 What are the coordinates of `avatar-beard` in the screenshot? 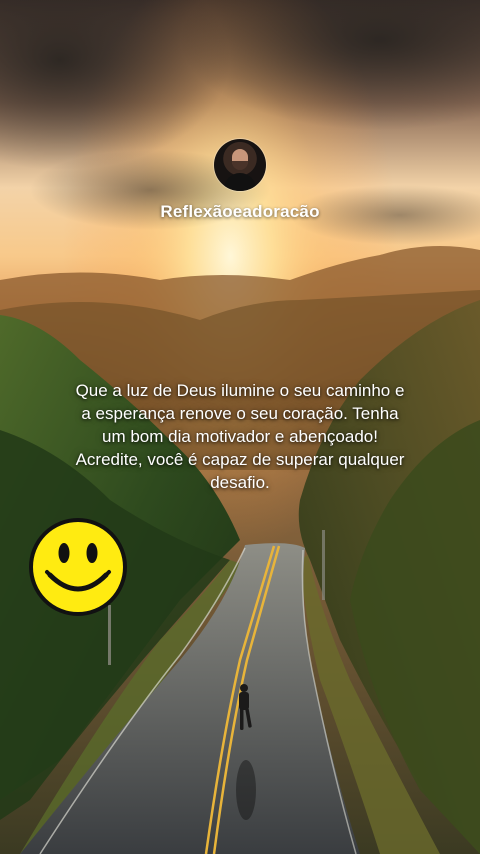 It's located at (240, 165).